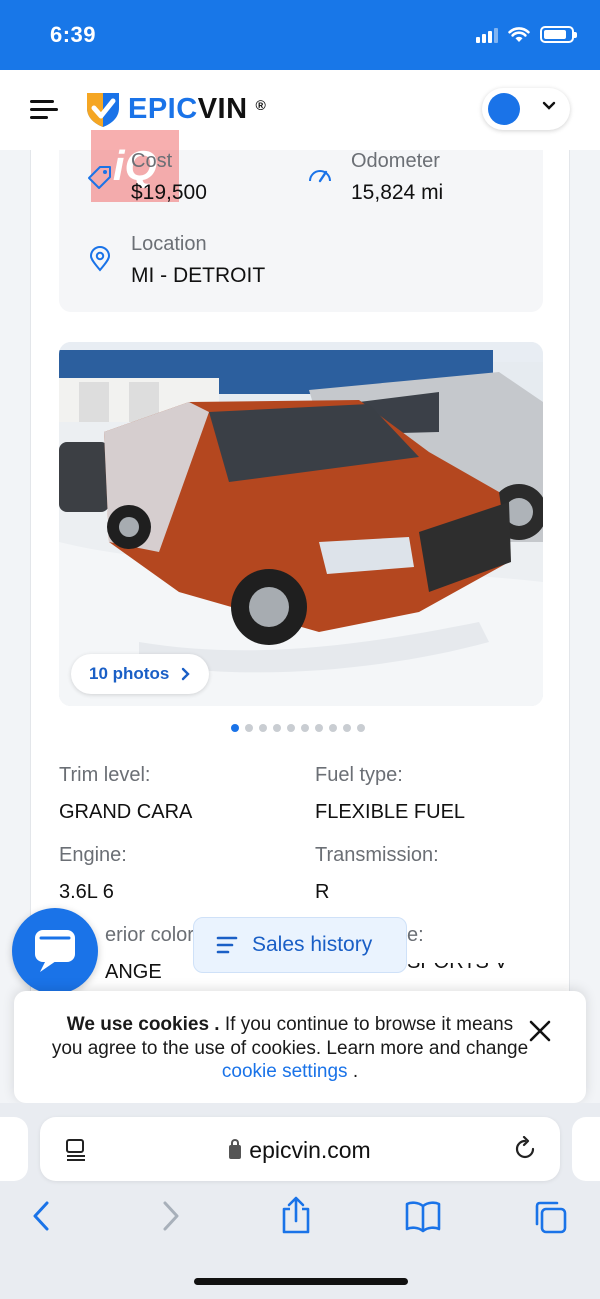 The image size is (600, 1299). Describe the element at coordinates (586, 1149) in the screenshot. I see `next-tab-peek` at that location.